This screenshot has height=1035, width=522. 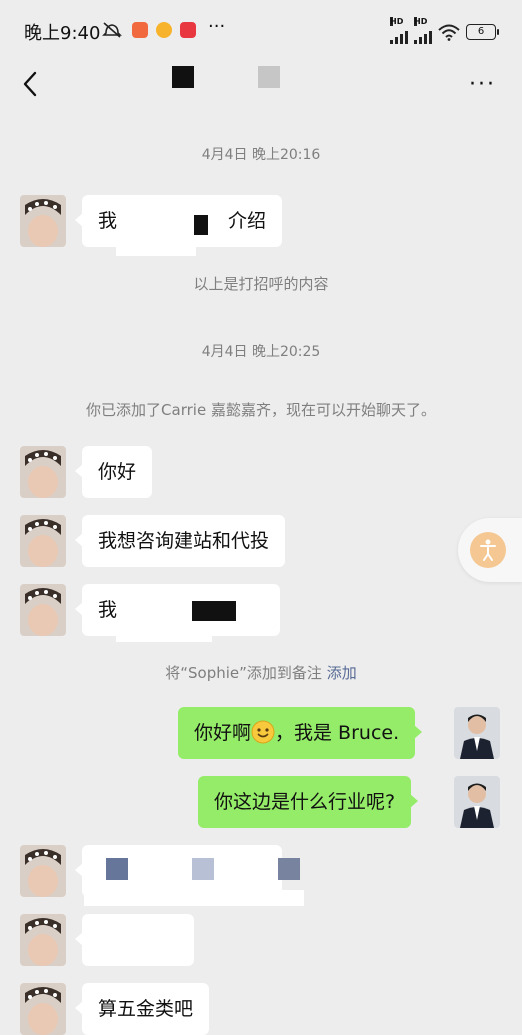 I want to click on network-label-2: HD, so click(x=421, y=21).